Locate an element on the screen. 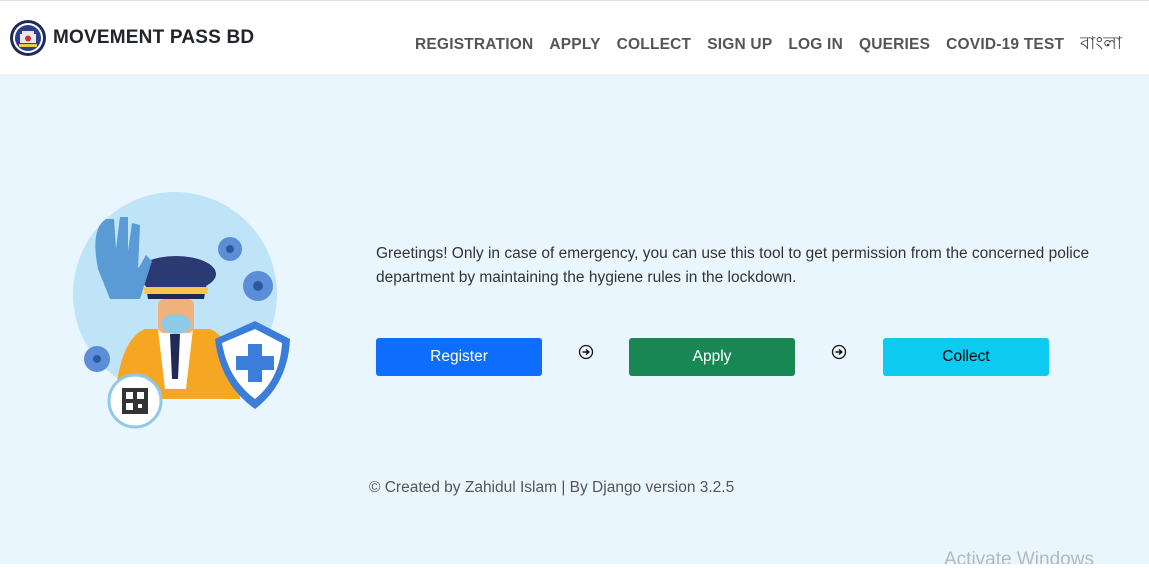 This screenshot has height=568, width=1149. nav-language-bangla: বাংলা is located at coordinates (1101, 44).